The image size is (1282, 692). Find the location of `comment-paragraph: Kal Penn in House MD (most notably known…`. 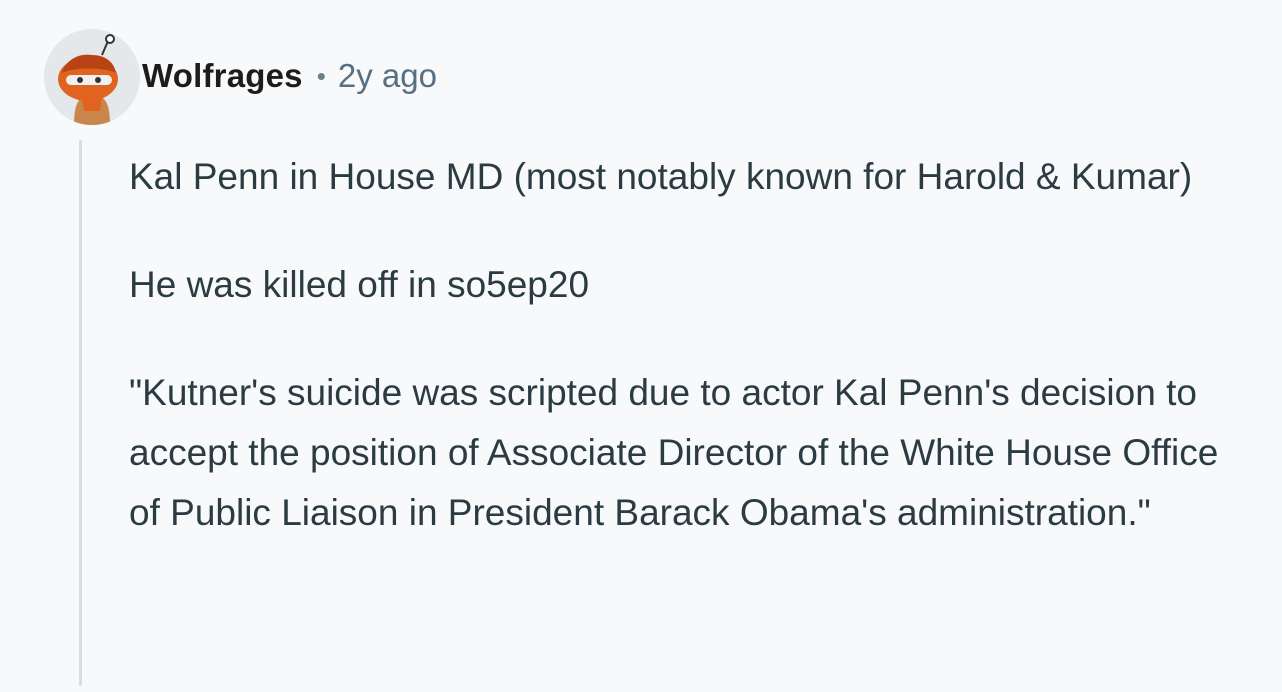

comment-paragraph: Kal Penn in House MD (most notably known… is located at coordinates (661, 176).